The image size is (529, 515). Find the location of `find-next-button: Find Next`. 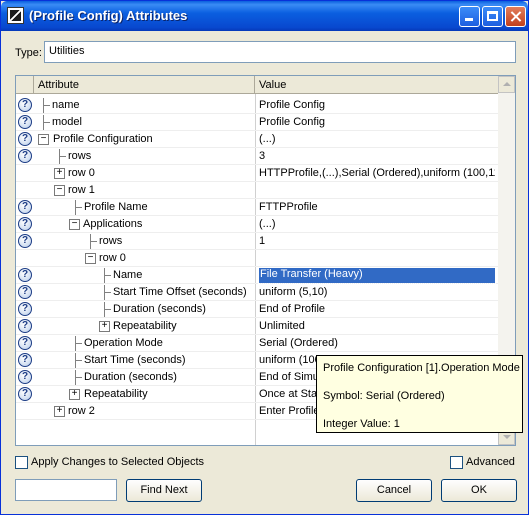

find-next-button: Find Next is located at coordinates (164, 490).